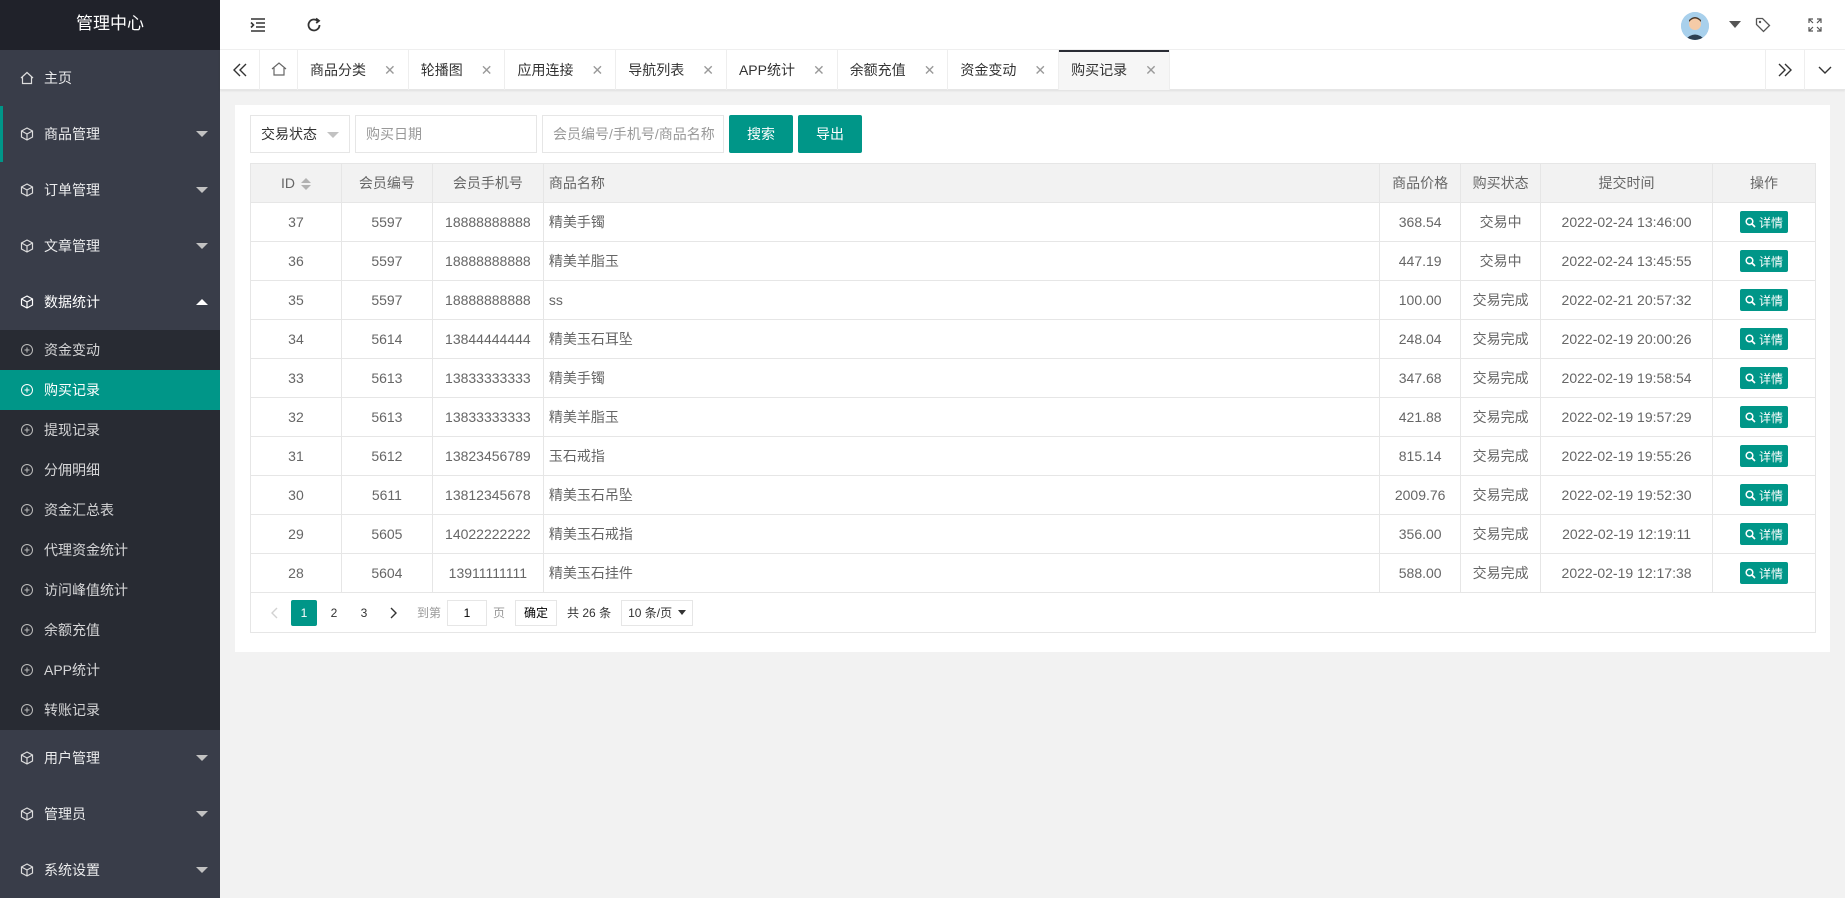 Image resolution: width=1845 pixels, height=898 pixels. I want to click on sidebar-item-products: 商品管理, so click(110, 134).